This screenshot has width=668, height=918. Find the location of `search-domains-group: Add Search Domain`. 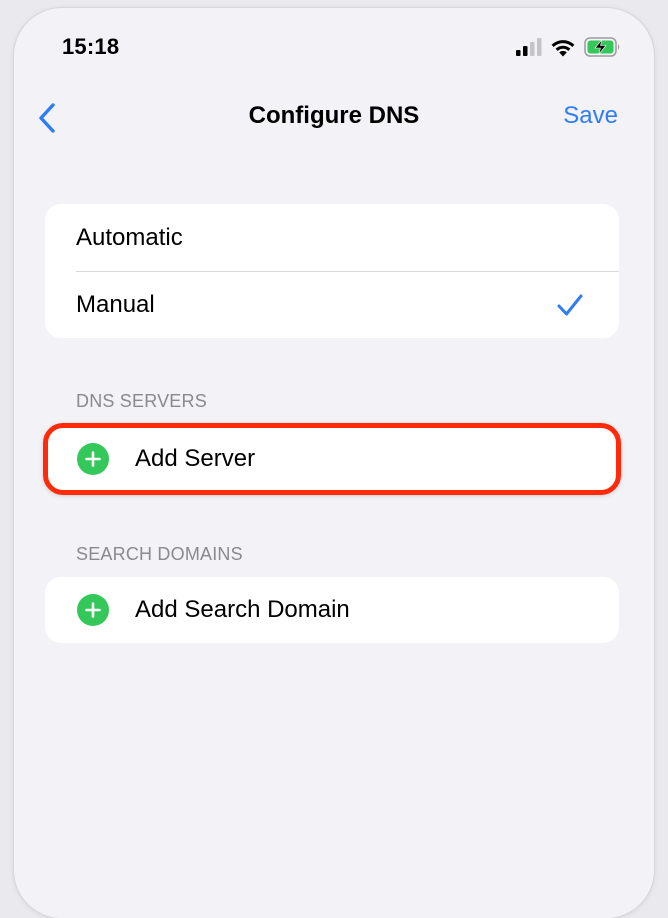

search-domains-group: Add Search Domain is located at coordinates (332, 610).